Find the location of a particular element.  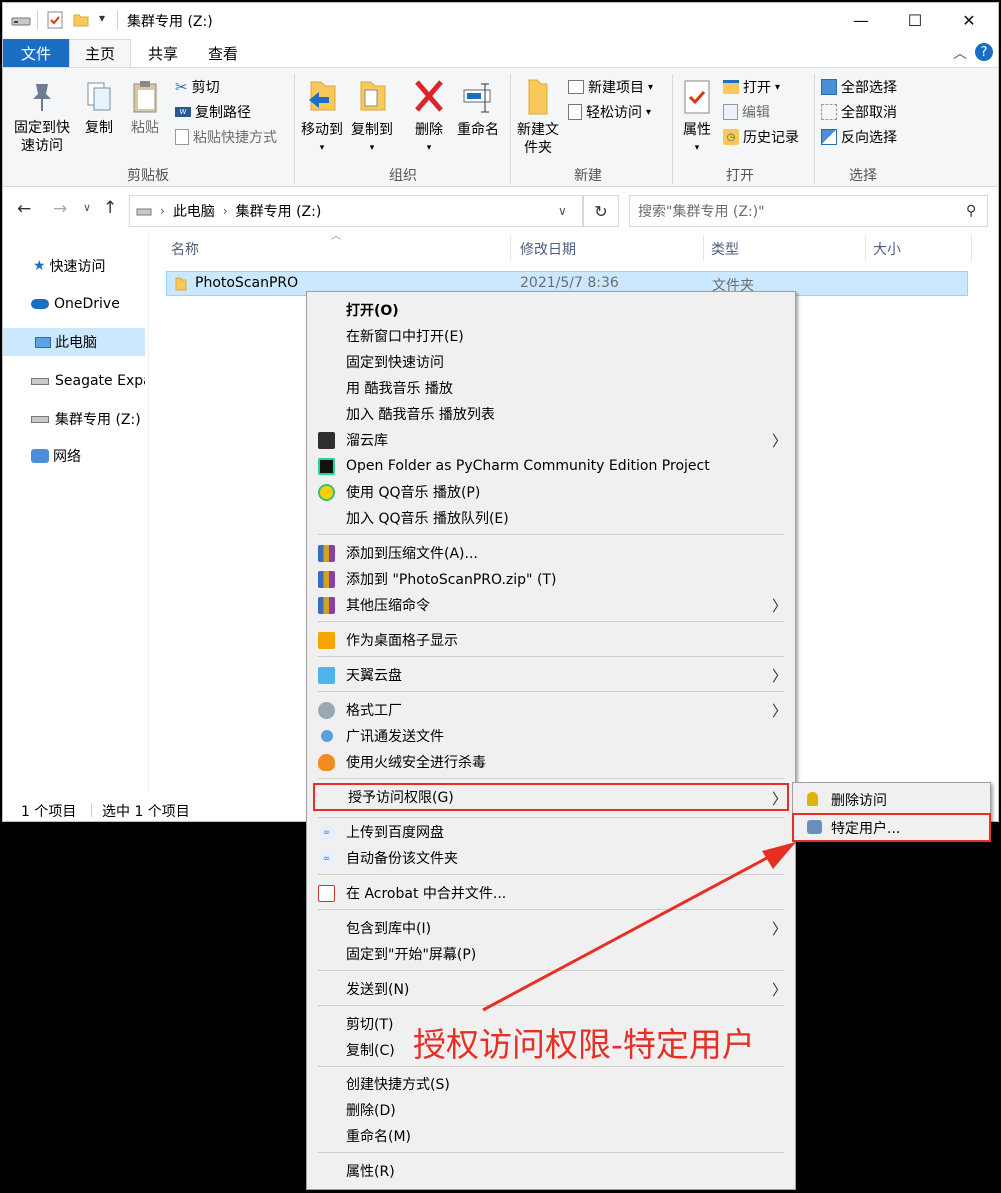

close-button: ✕ is located at coordinates (969, 20).